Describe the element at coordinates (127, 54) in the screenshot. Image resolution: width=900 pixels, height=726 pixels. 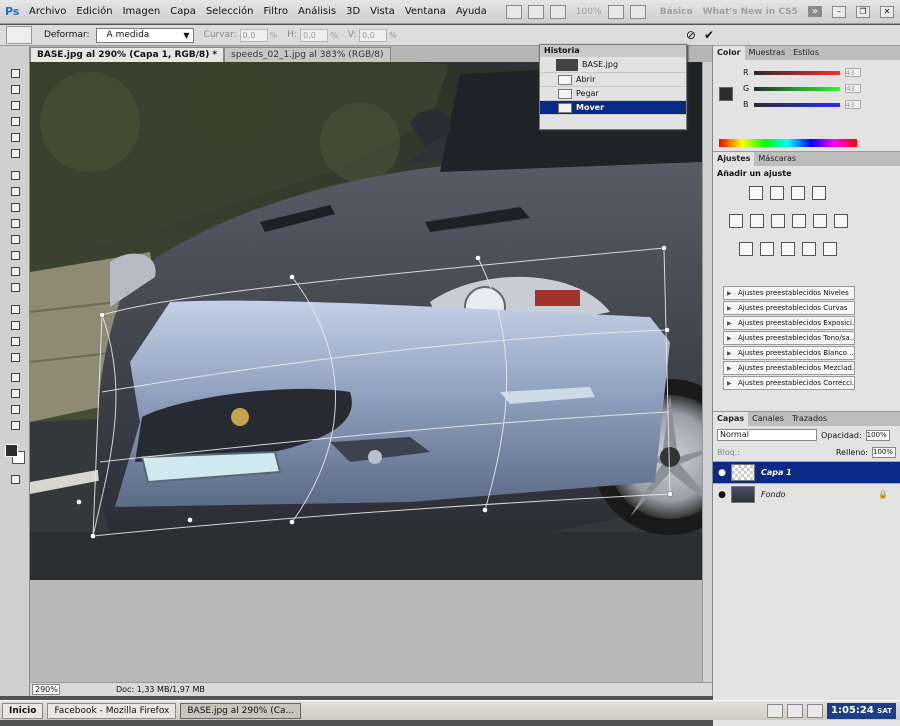
I see `tab-base-jpg: BASE.jpg al 290% (Capa 1, RGB/8) *` at that location.